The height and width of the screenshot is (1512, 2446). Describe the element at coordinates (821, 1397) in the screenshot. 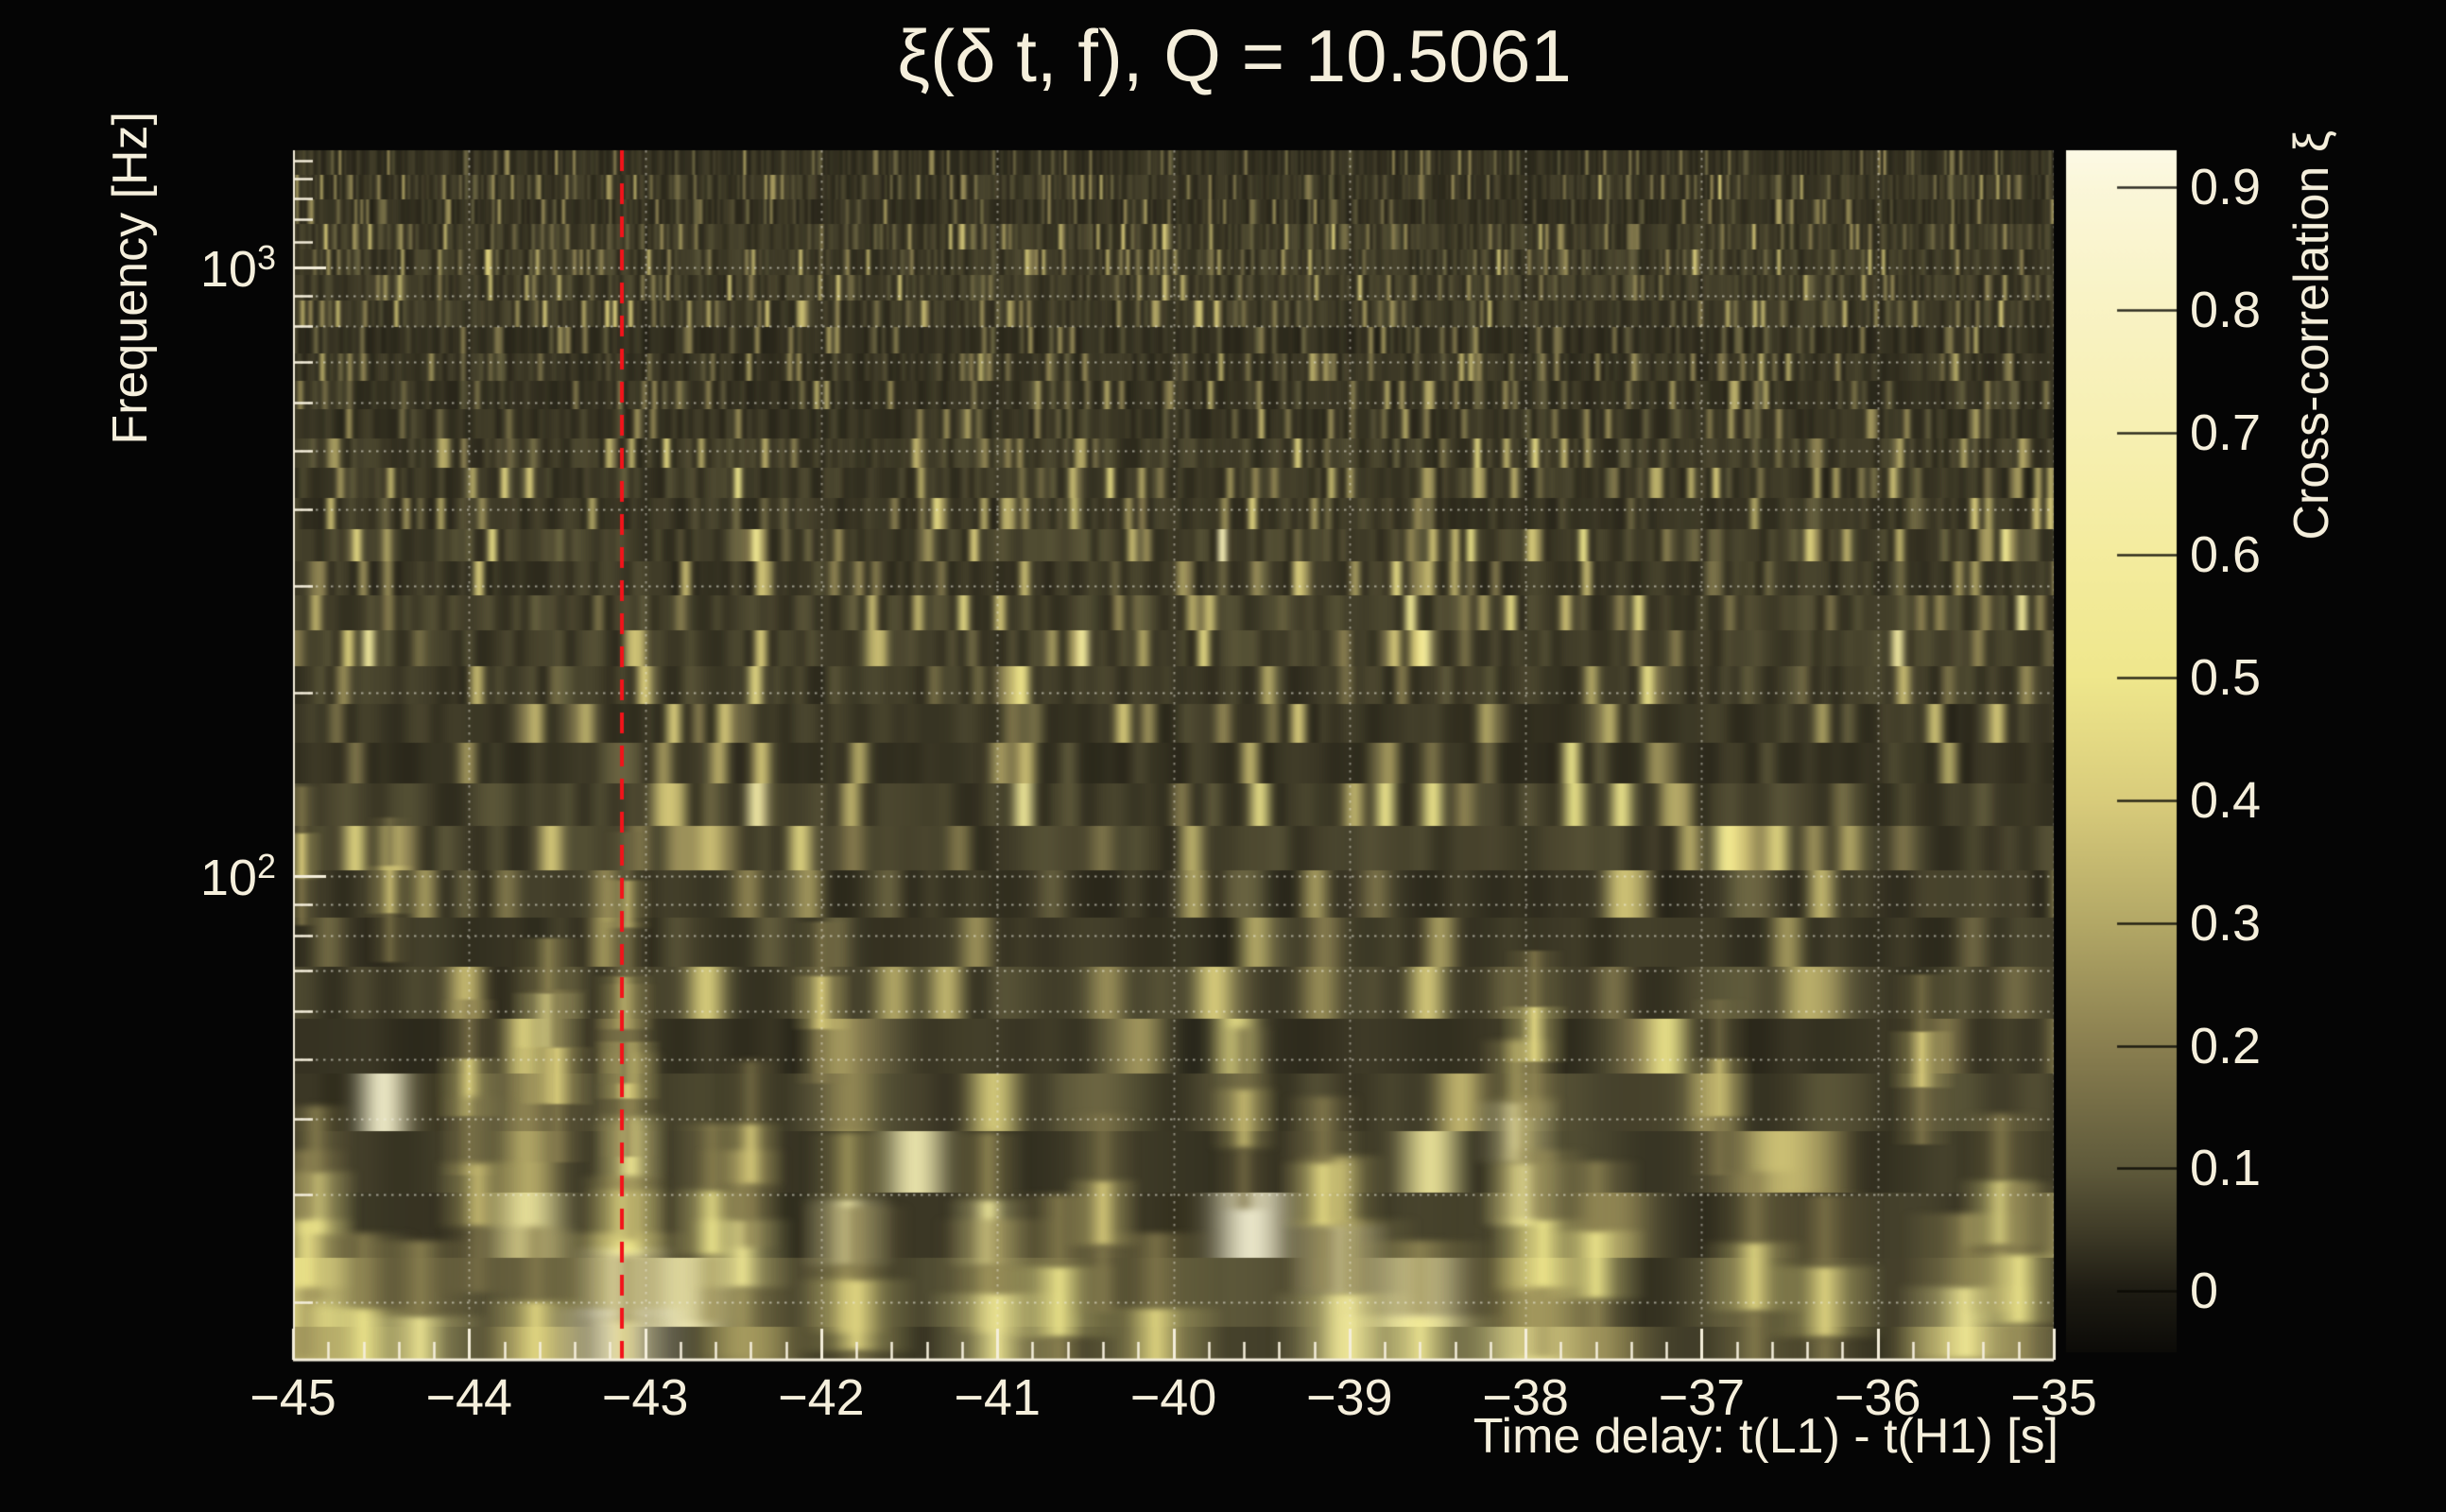

I see `x-tick-label: −42` at that location.